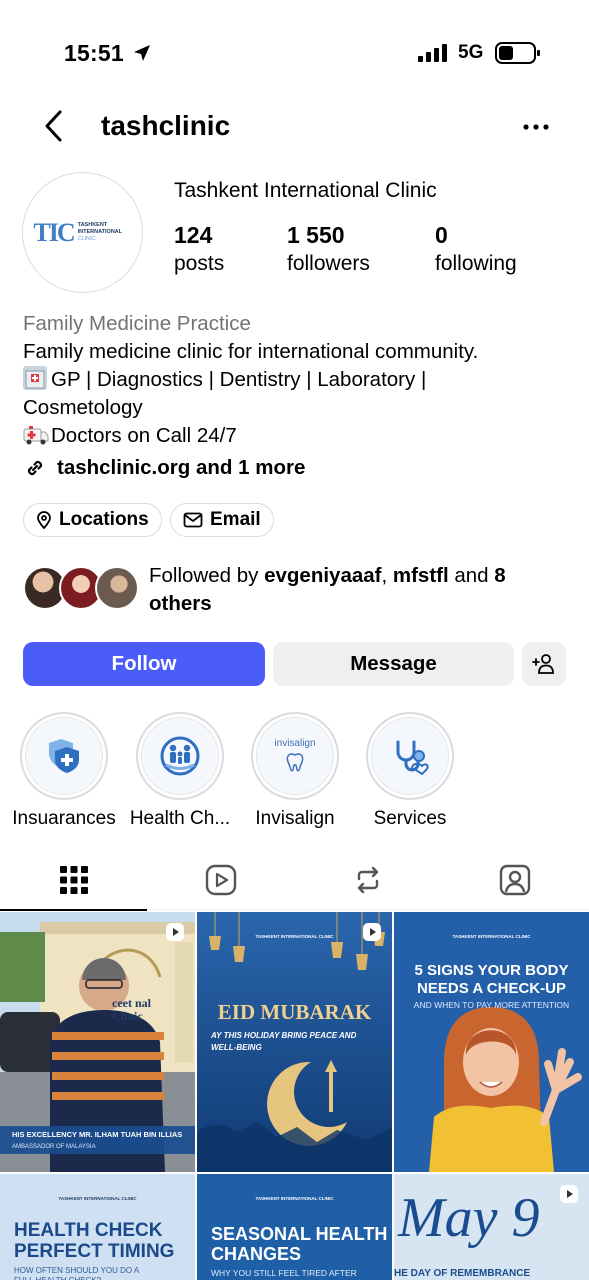 The height and width of the screenshot is (1280, 589). Describe the element at coordinates (207, 575) in the screenshot. I see `followed-prefix: Followed by` at that location.